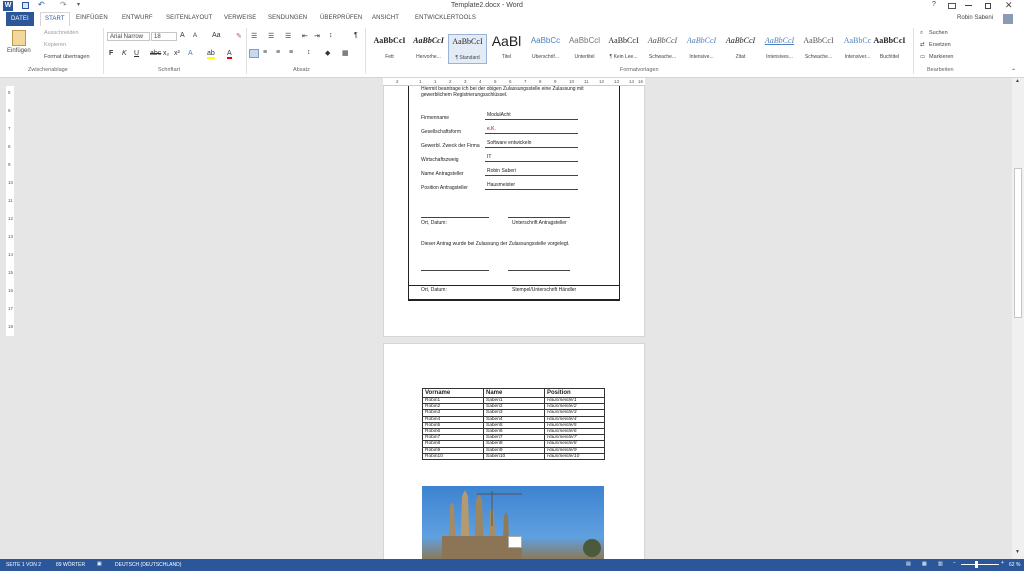 This screenshot has width=1024, height=571. Describe the element at coordinates (287, 18) in the screenshot. I see `tab-sendungen: SENDUNGEN` at that location.